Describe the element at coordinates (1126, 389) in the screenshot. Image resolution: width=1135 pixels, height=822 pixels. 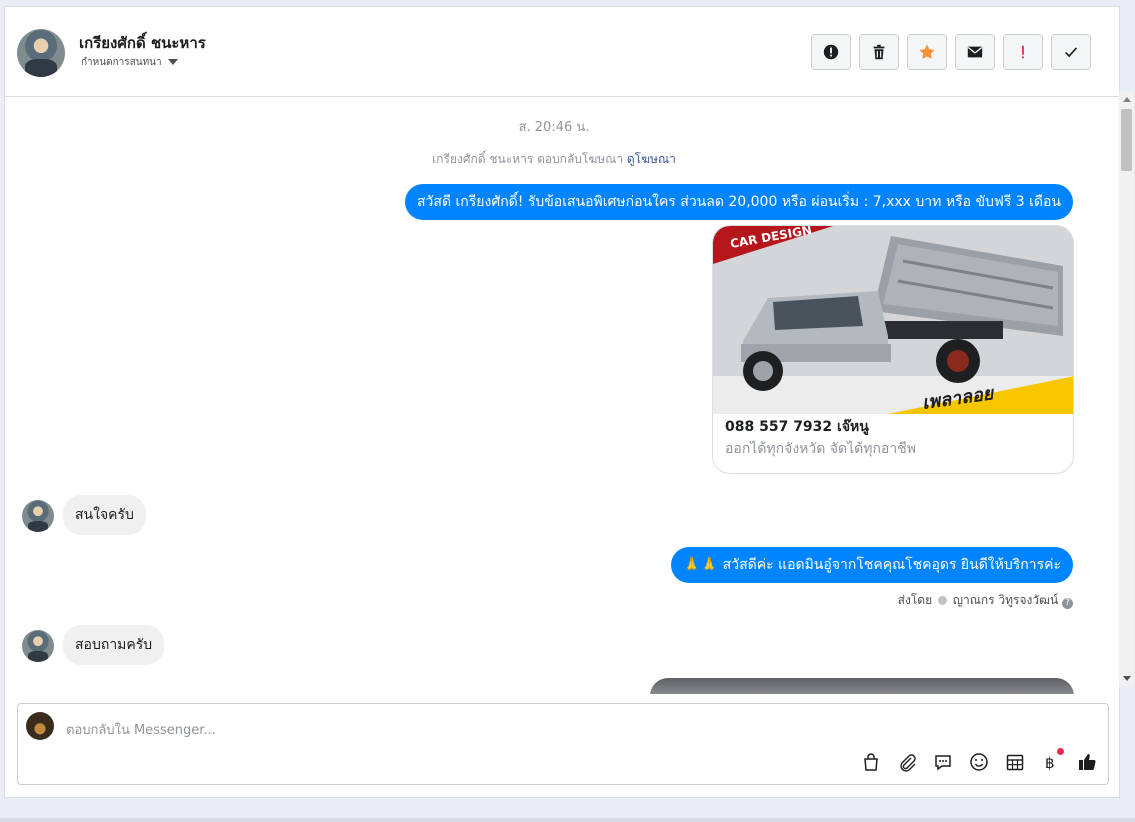
I see `thread-scrollbar` at that location.